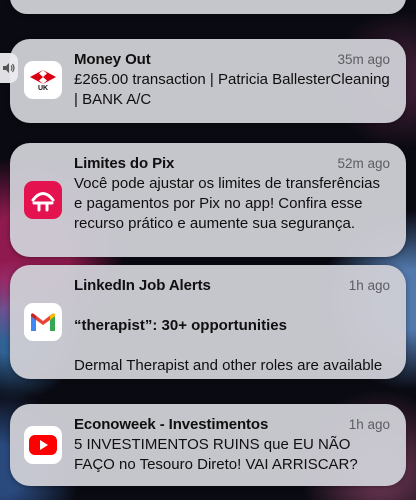  What do you see at coordinates (208, 7) in the screenshot?
I see `notification-card-previous` at bounding box center [208, 7].